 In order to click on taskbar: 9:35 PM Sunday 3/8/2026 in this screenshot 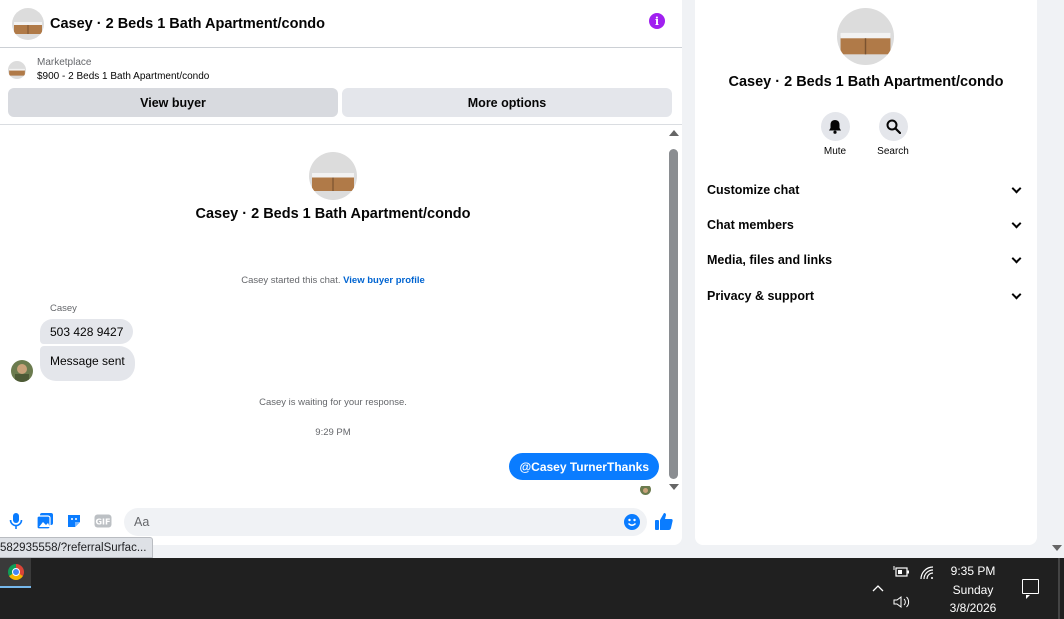, I will do `click(532, 588)`.